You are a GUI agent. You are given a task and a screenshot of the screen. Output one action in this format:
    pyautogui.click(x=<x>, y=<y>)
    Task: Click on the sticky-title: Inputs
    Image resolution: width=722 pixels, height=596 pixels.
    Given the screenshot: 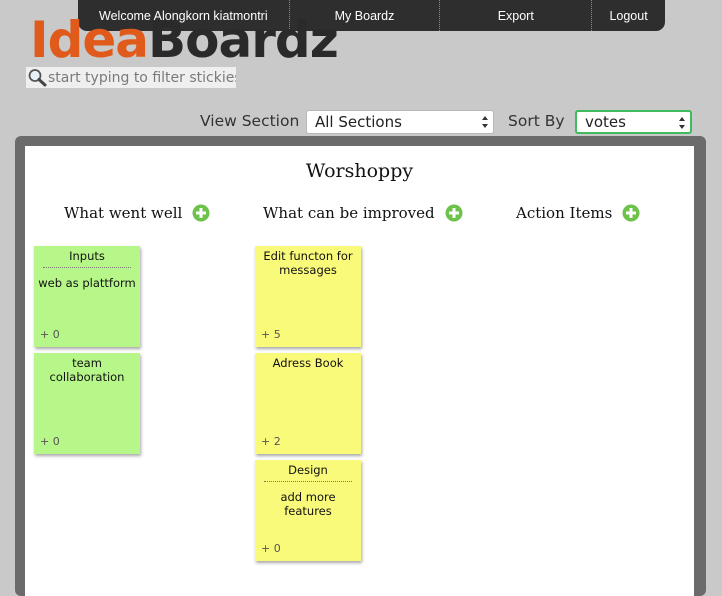 What is the action you would take?
    pyautogui.click(x=87, y=256)
    